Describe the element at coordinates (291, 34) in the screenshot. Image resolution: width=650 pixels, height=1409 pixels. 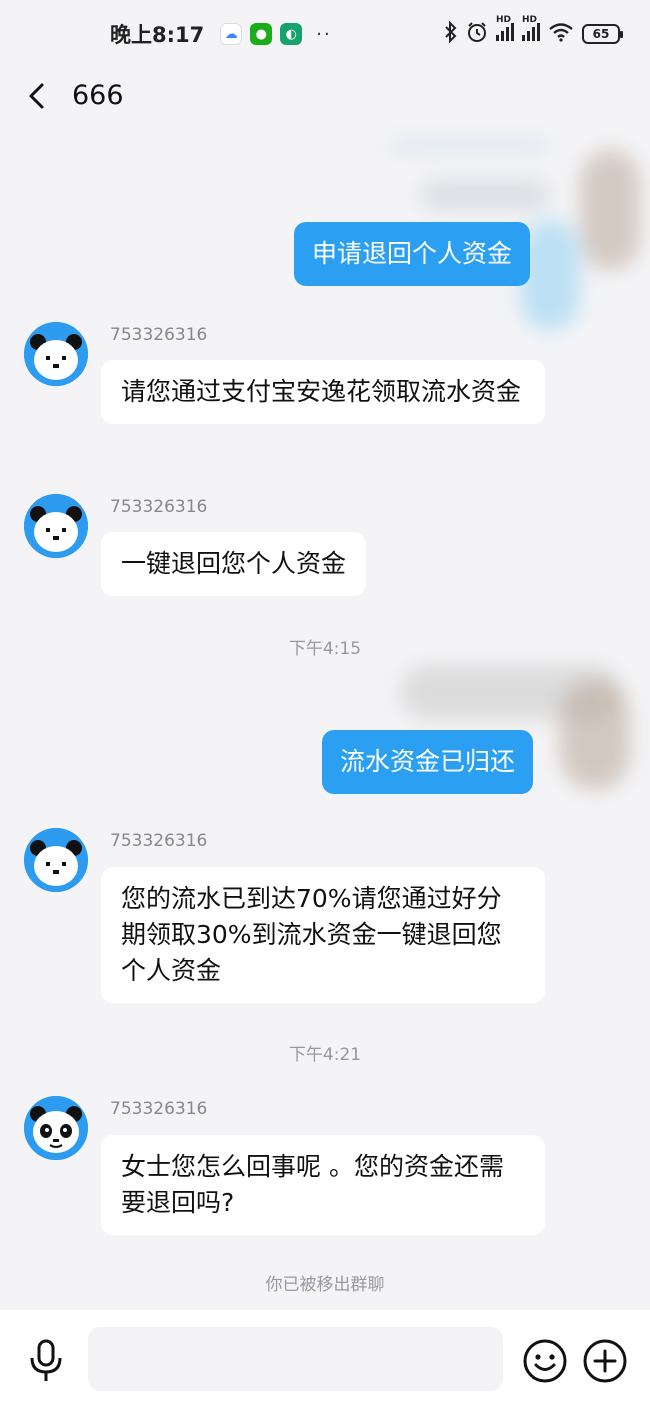
I see `green-app-icon: ◐` at that location.